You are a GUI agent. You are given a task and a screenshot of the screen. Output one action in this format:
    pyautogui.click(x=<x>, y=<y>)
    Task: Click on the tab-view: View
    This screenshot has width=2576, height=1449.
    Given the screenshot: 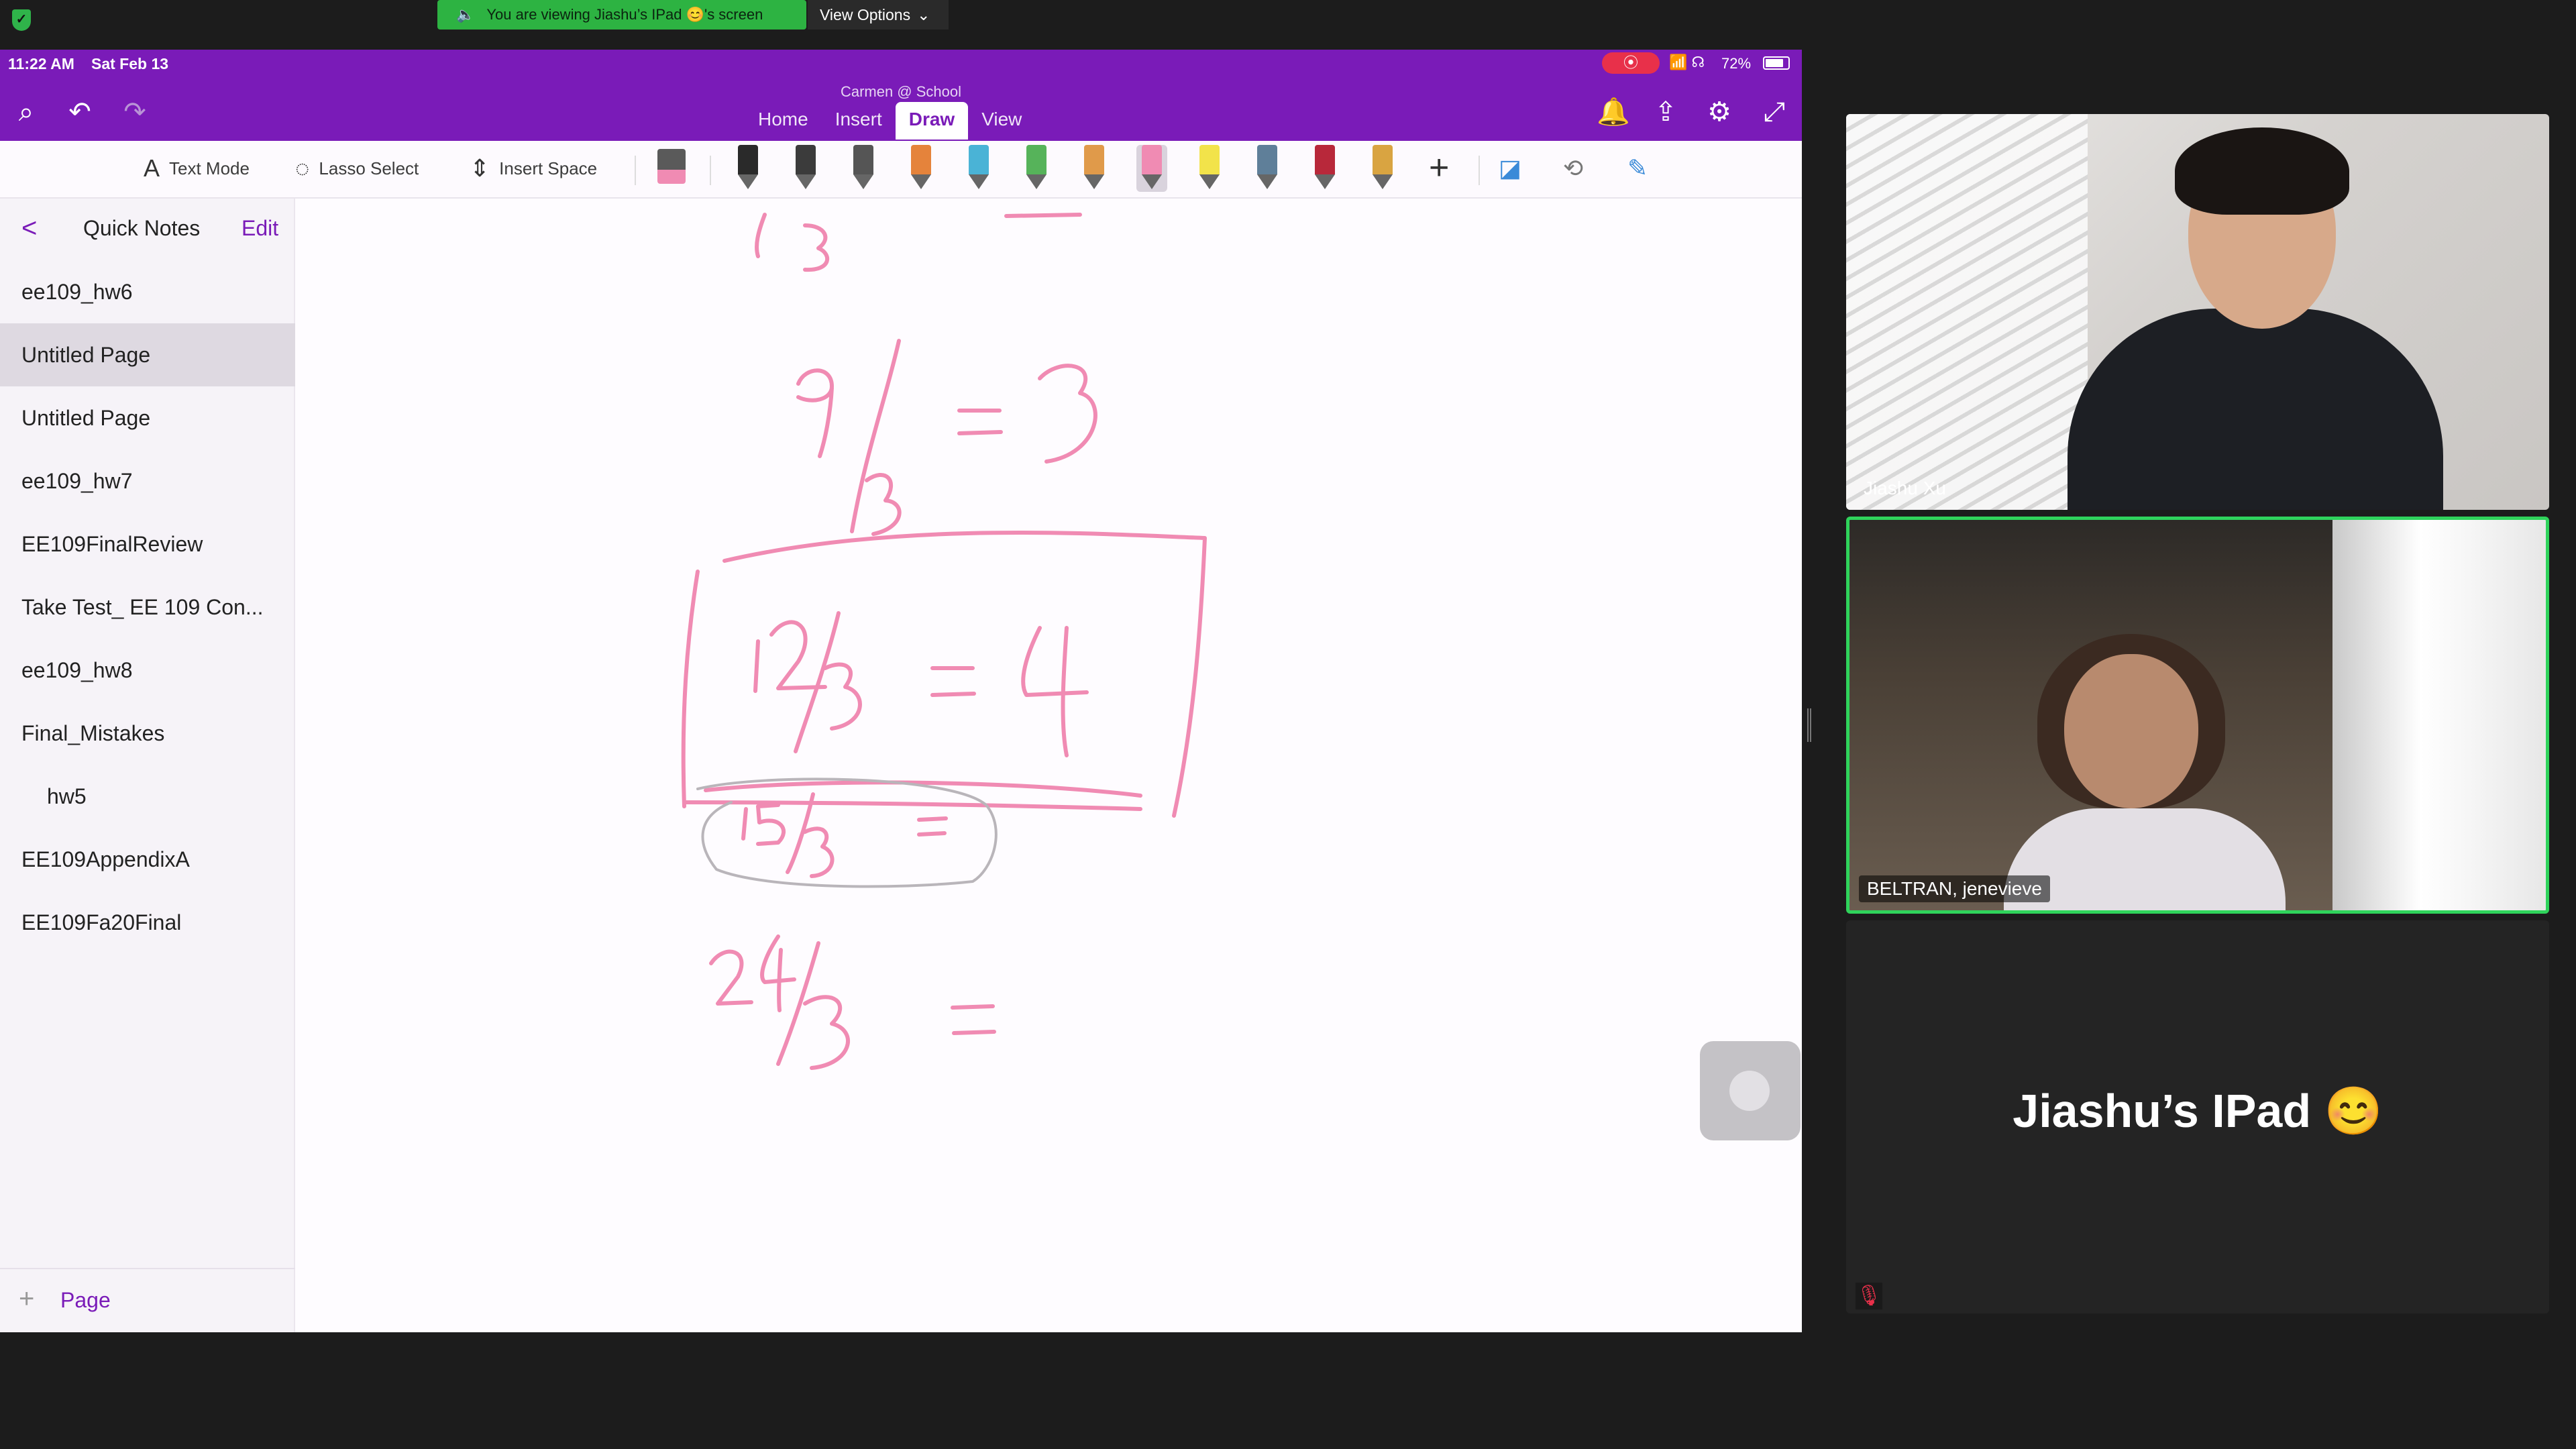 What is the action you would take?
    pyautogui.click(x=1001, y=121)
    